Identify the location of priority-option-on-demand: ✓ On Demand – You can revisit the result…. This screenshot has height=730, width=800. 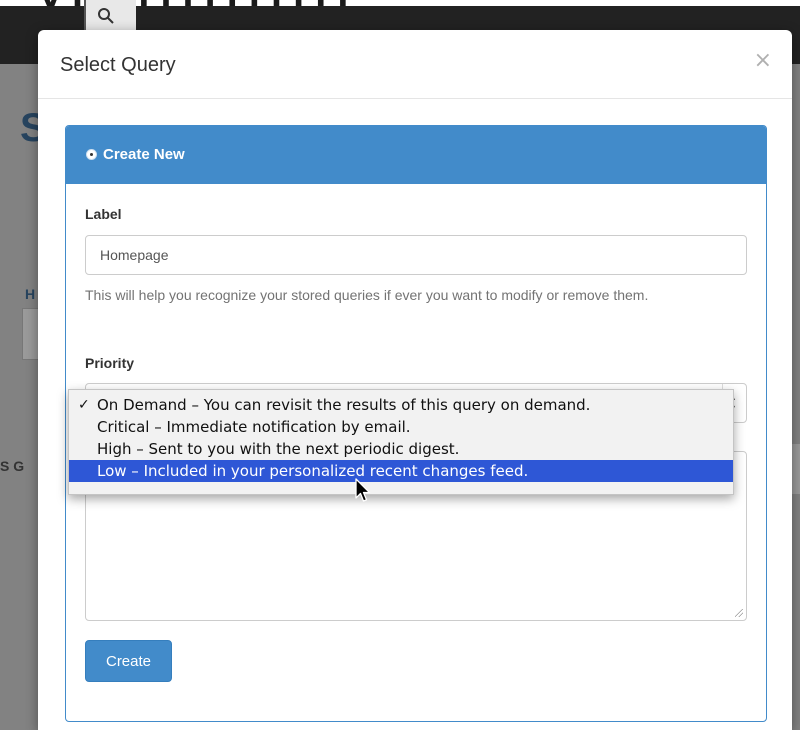
(401, 405).